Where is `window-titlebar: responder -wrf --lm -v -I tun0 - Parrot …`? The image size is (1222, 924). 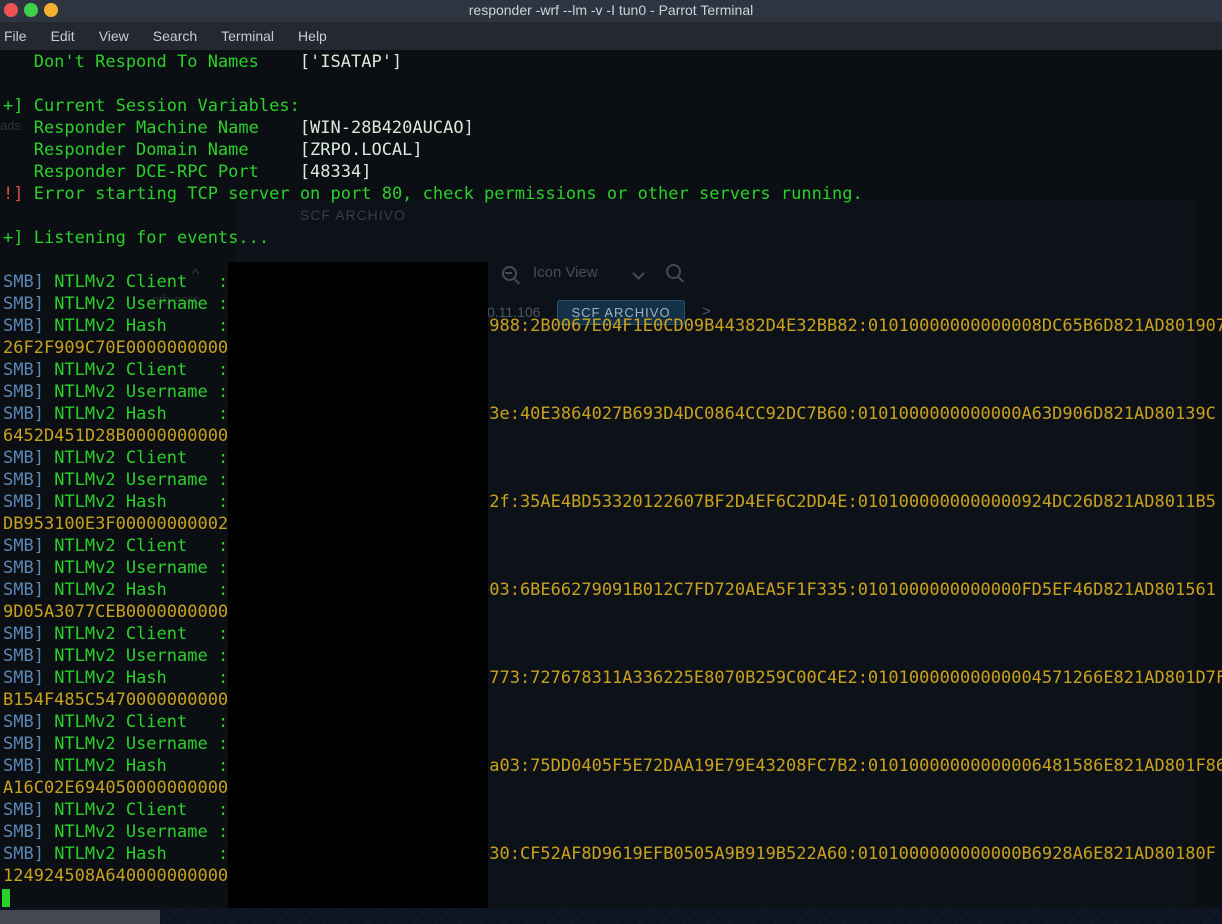 window-titlebar: responder -wrf --lm -v -I tun0 - Parrot … is located at coordinates (611, 11).